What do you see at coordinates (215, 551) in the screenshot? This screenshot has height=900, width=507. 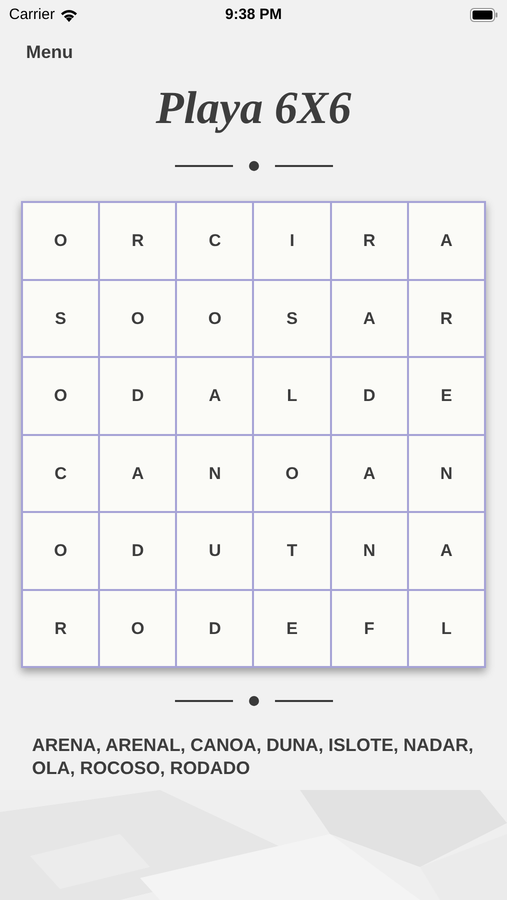 I see `letter-cell: U` at bounding box center [215, 551].